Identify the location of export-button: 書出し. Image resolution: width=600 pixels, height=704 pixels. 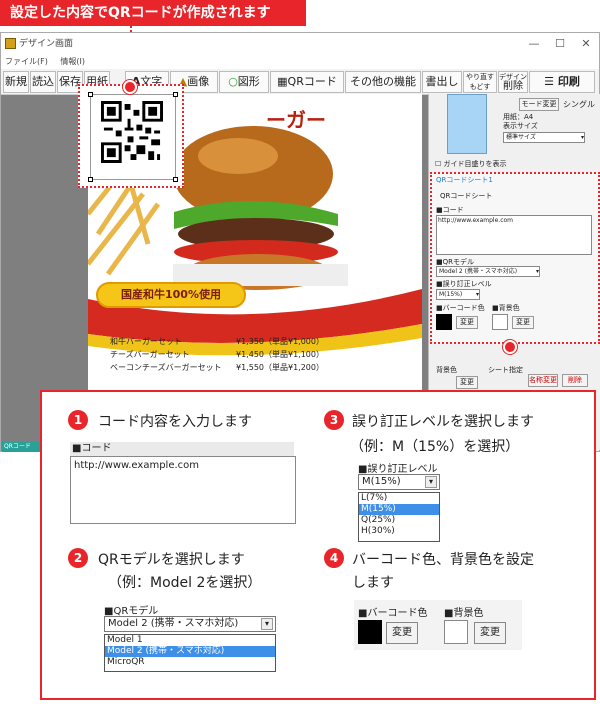
(442, 82).